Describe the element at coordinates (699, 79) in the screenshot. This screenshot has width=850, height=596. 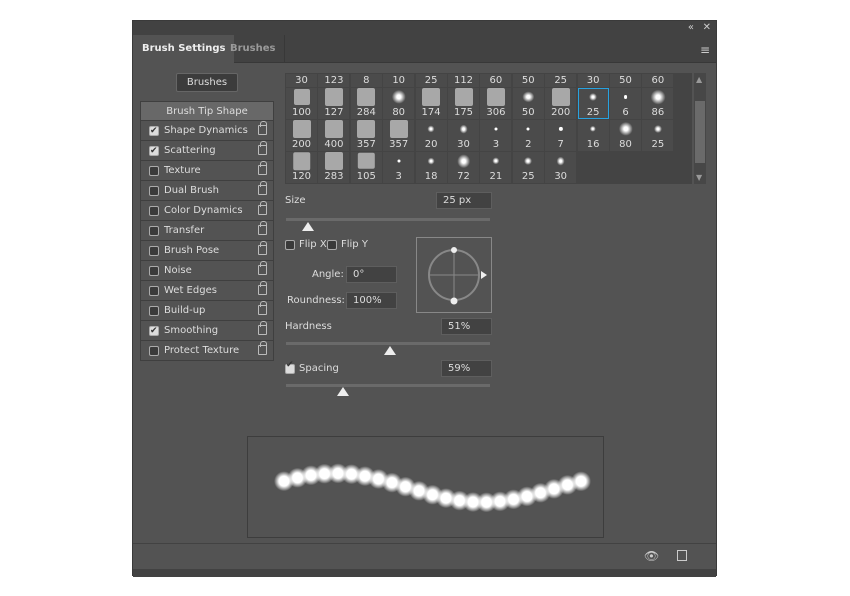
I see `scroll-up-icon: ▲` at that location.